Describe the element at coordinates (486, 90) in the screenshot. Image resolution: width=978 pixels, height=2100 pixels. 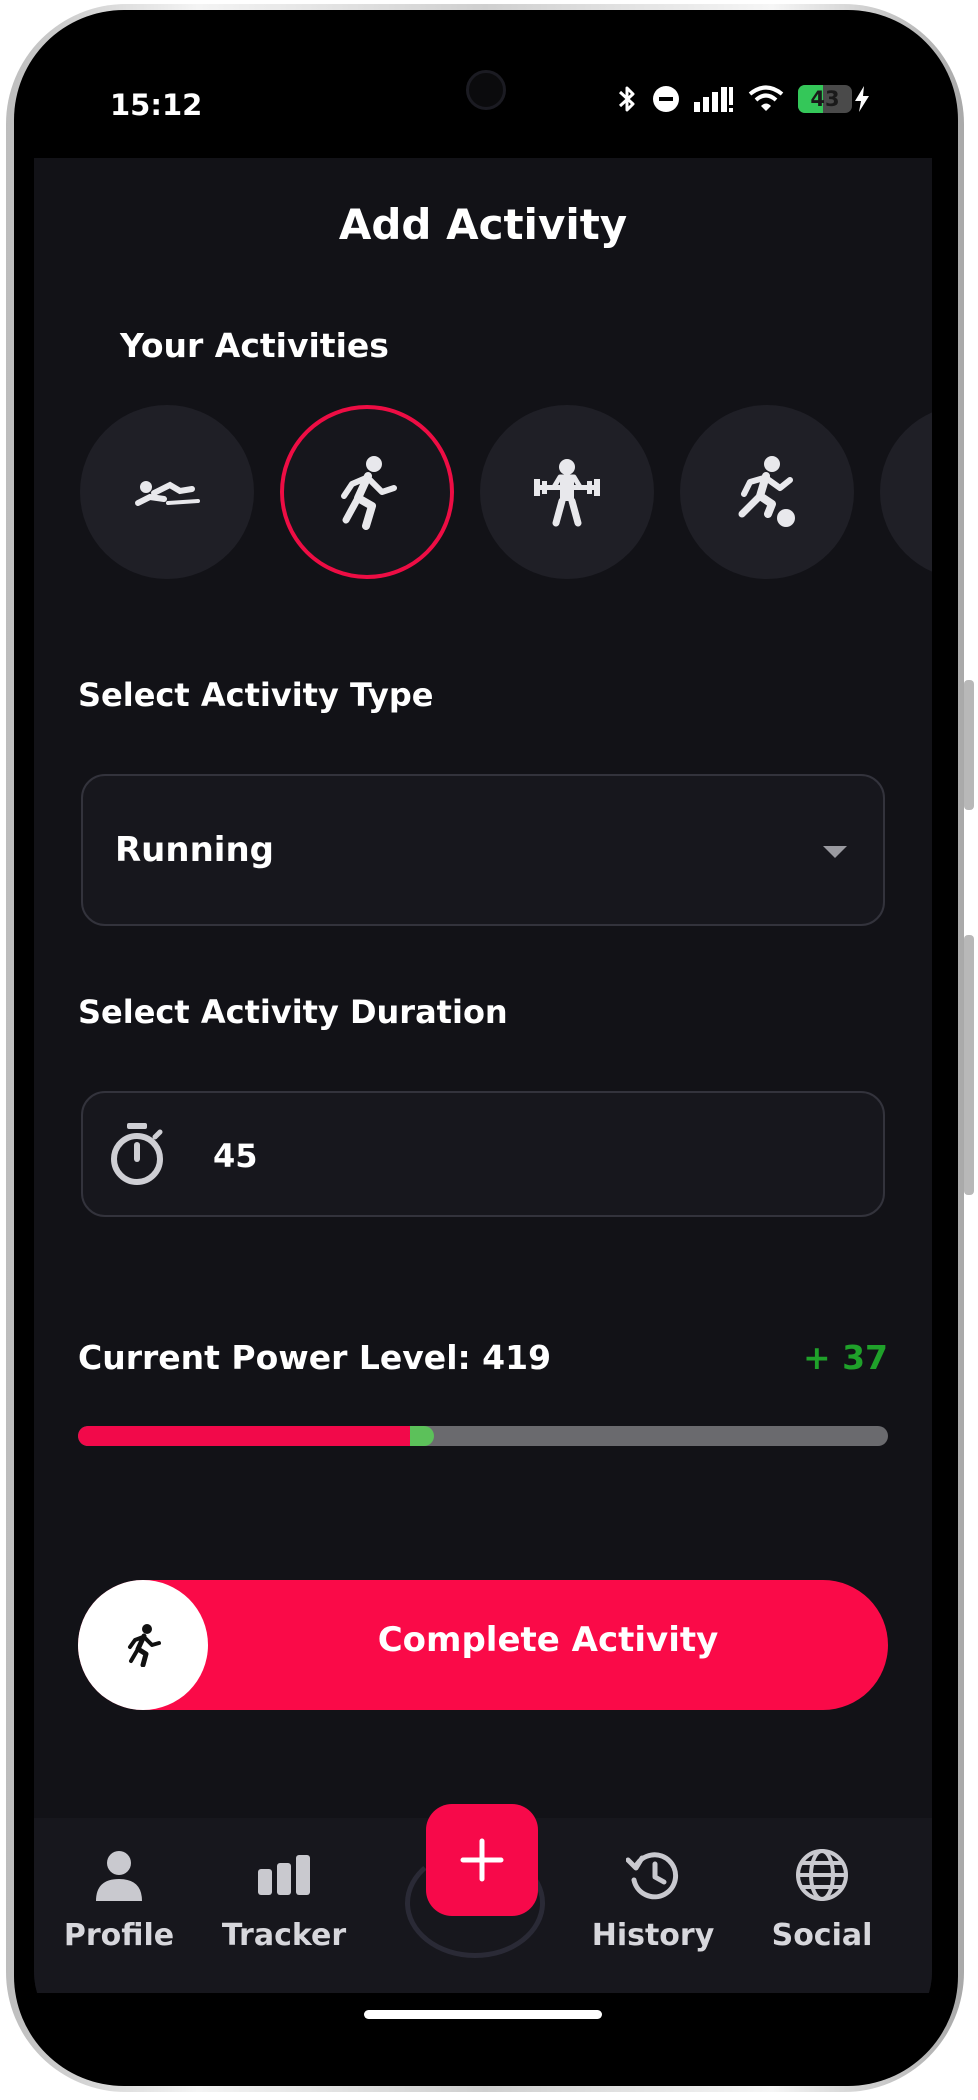
I see `front-camera` at that location.